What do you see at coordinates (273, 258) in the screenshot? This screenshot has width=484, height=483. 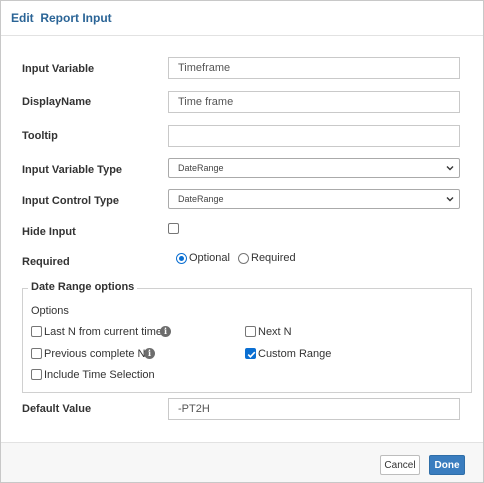 I see `required-radio-label: Required` at bounding box center [273, 258].